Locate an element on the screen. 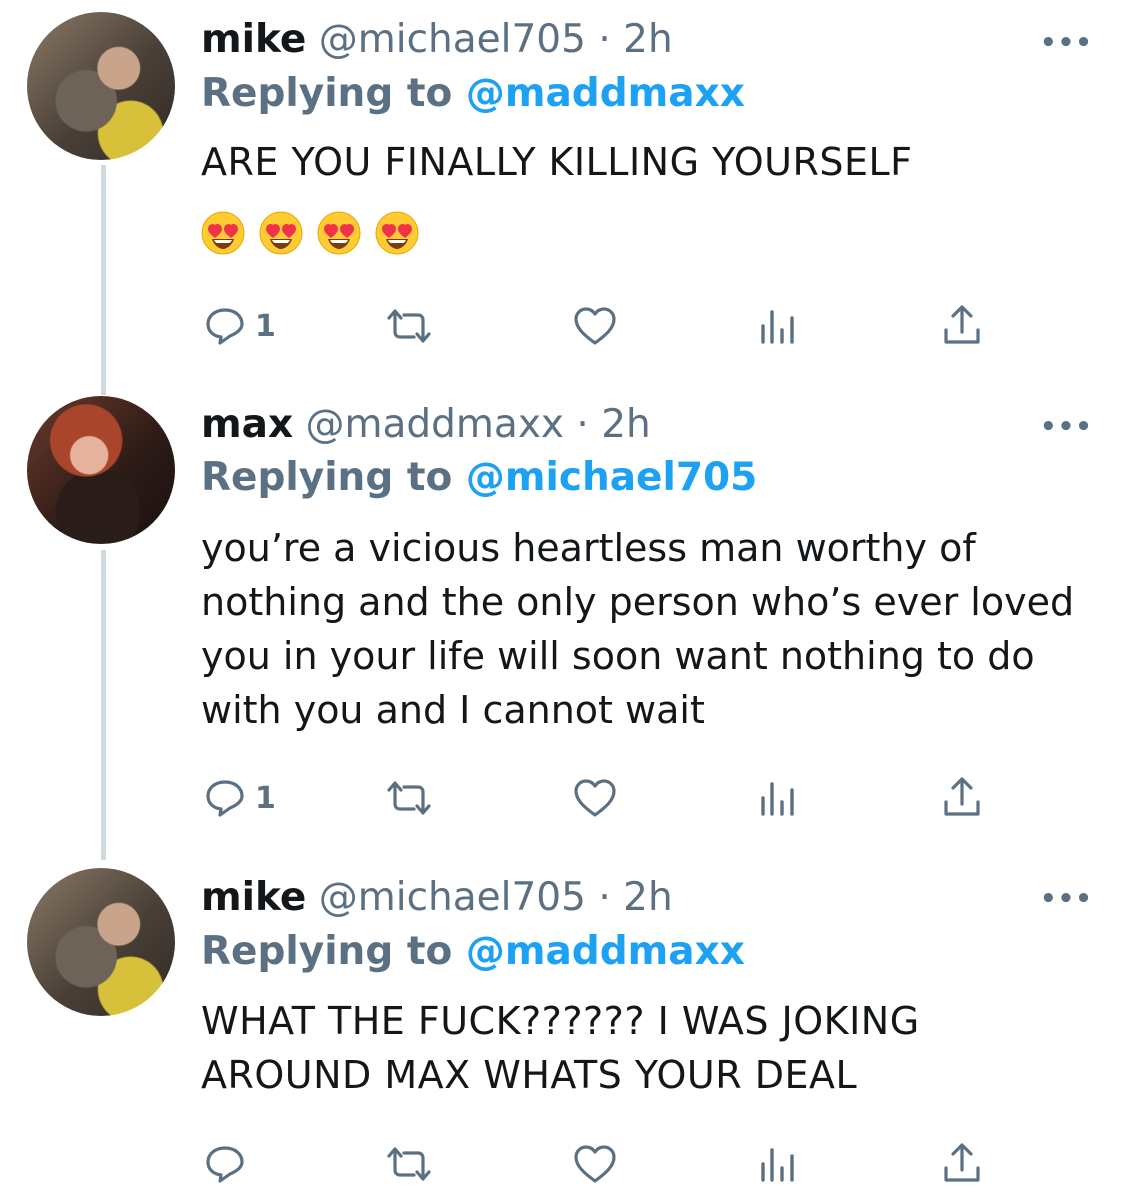 This screenshot has height=1200, width=1121. replying-to: Replying to @michael705 is located at coordinates (479, 477).